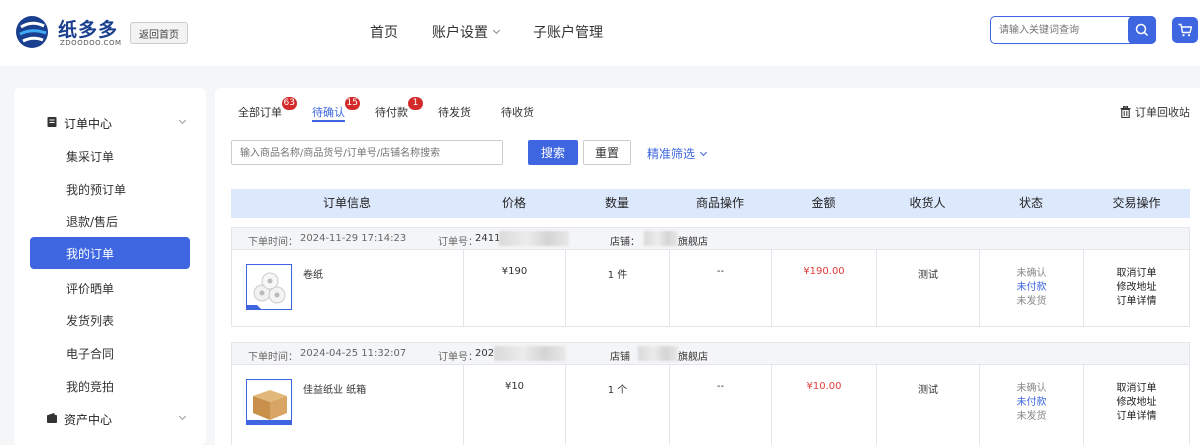 This screenshot has height=445, width=1200. What do you see at coordinates (110, 288) in the screenshot?
I see `sidebar-item-reviews: 评价晒单` at bounding box center [110, 288].